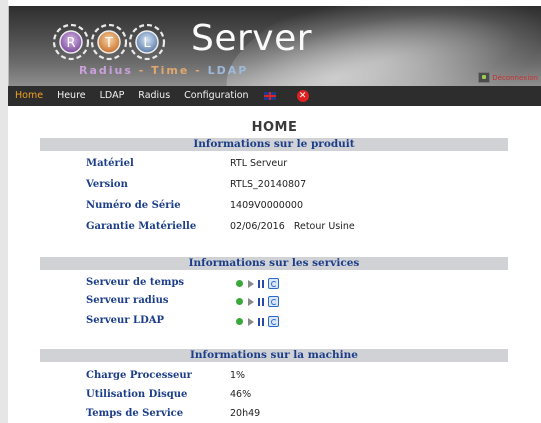 This screenshot has width=541, height=423. Describe the element at coordinates (170, 70) in the screenshot. I see `logo-sub-time: - Time -` at that location.